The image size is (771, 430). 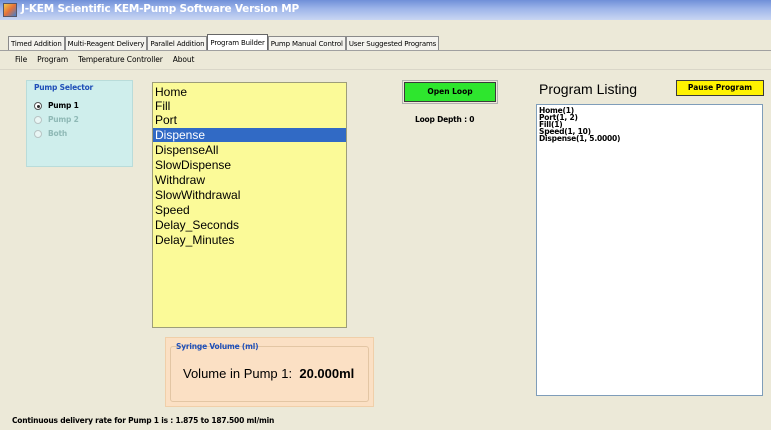 What do you see at coordinates (38, 105) in the screenshot?
I see `pump-1-radio` at bounding box center [38, 105].